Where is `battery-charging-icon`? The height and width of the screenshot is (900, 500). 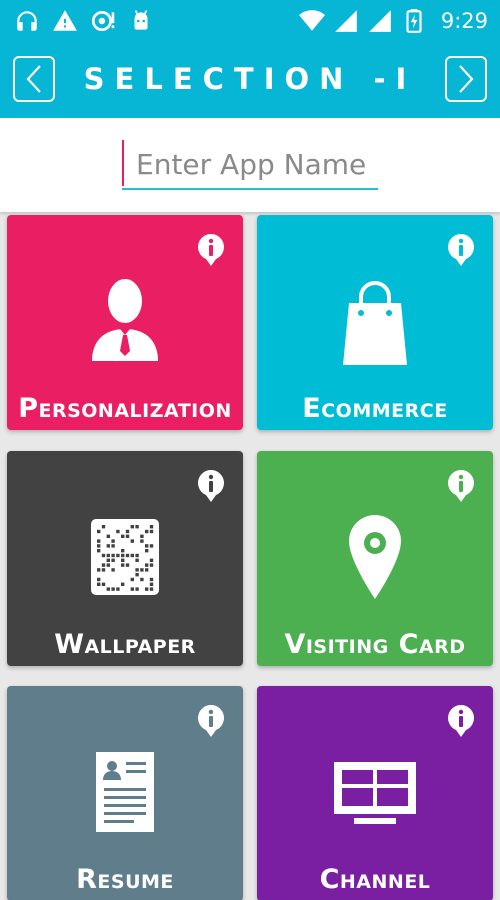 battery-charging-icon is located at coordinates (414, 21).